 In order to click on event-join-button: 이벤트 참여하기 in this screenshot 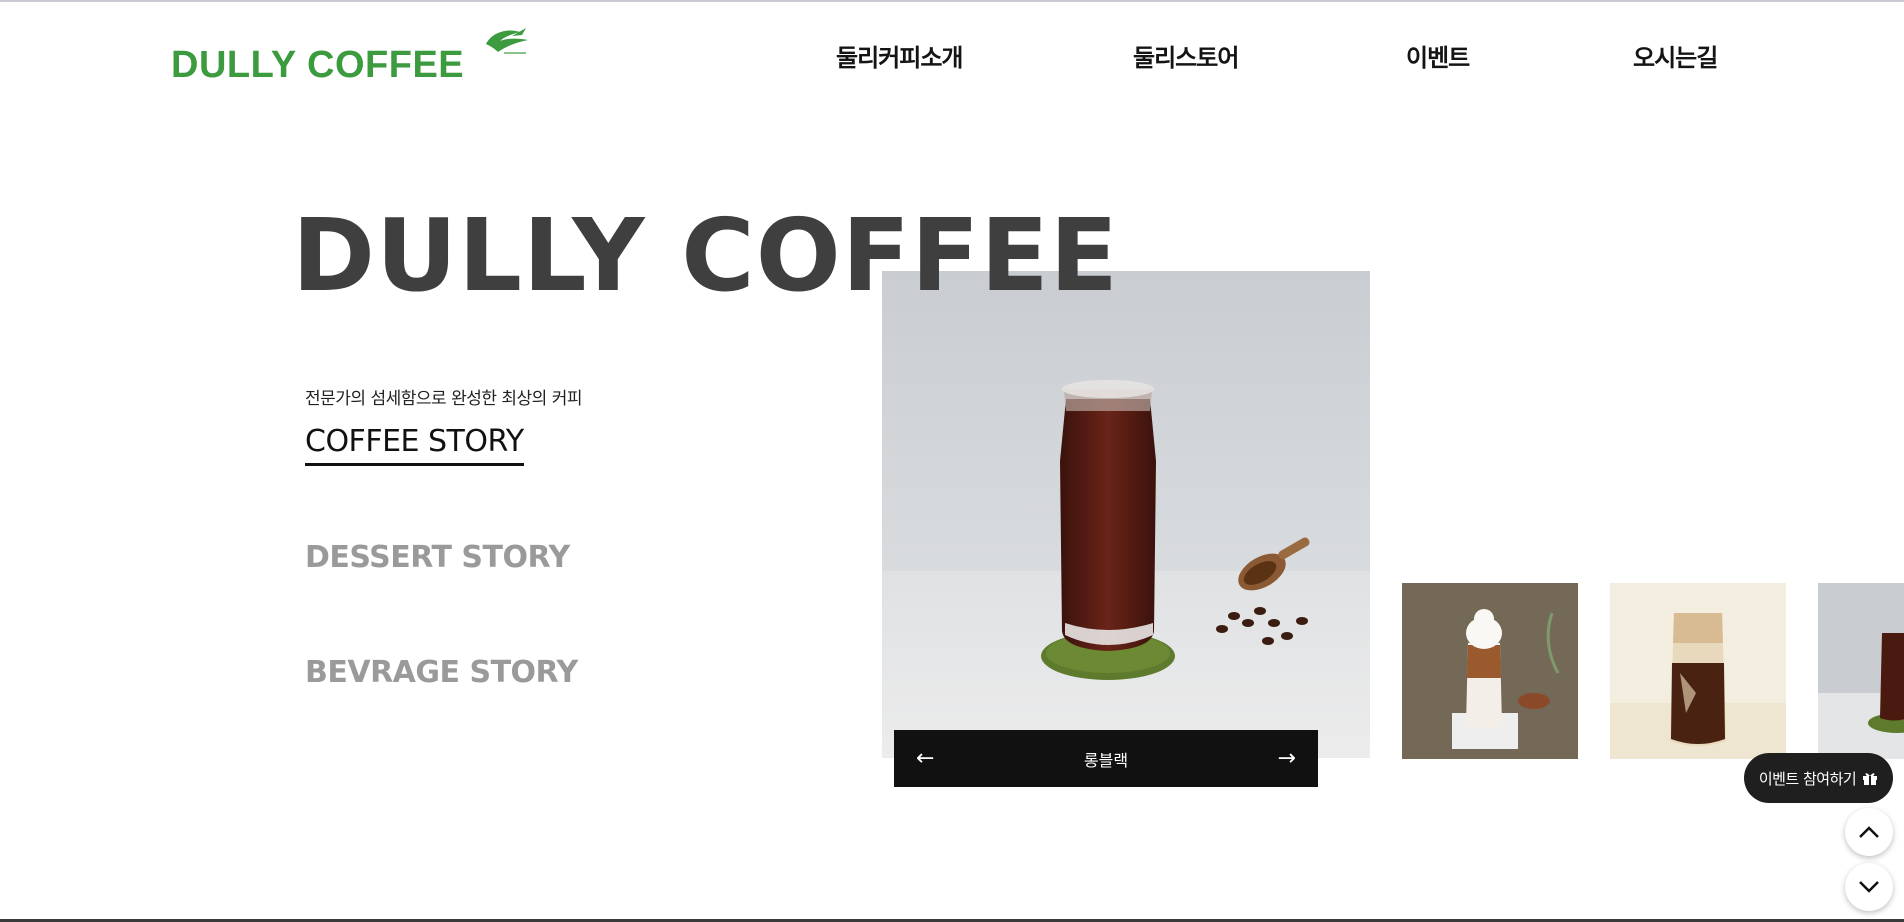, I will do `click(1818, 778)`.